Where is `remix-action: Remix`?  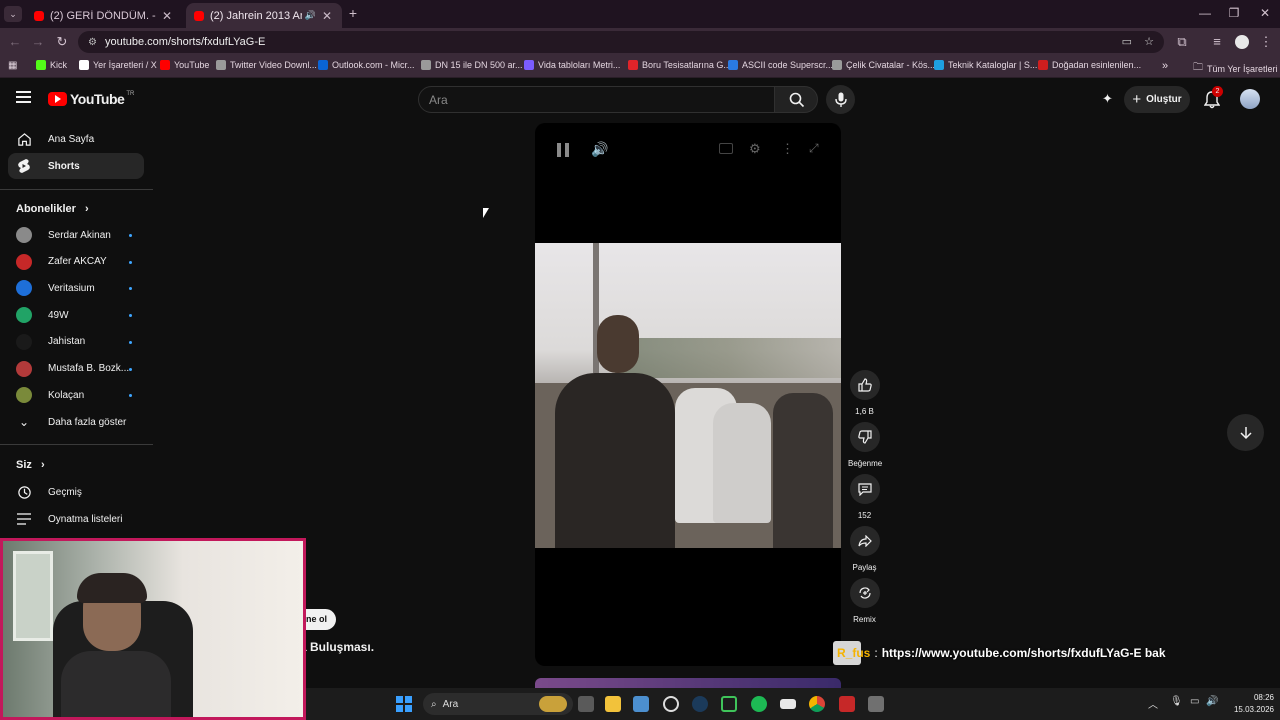 remix-action: Remix is located at coordinates (864, 601).